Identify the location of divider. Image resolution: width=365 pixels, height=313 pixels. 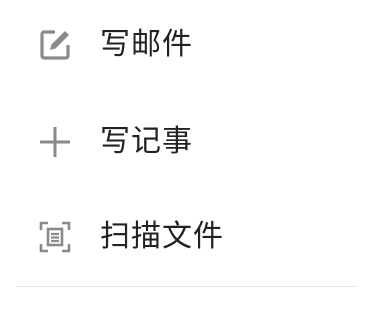
(186, 286).